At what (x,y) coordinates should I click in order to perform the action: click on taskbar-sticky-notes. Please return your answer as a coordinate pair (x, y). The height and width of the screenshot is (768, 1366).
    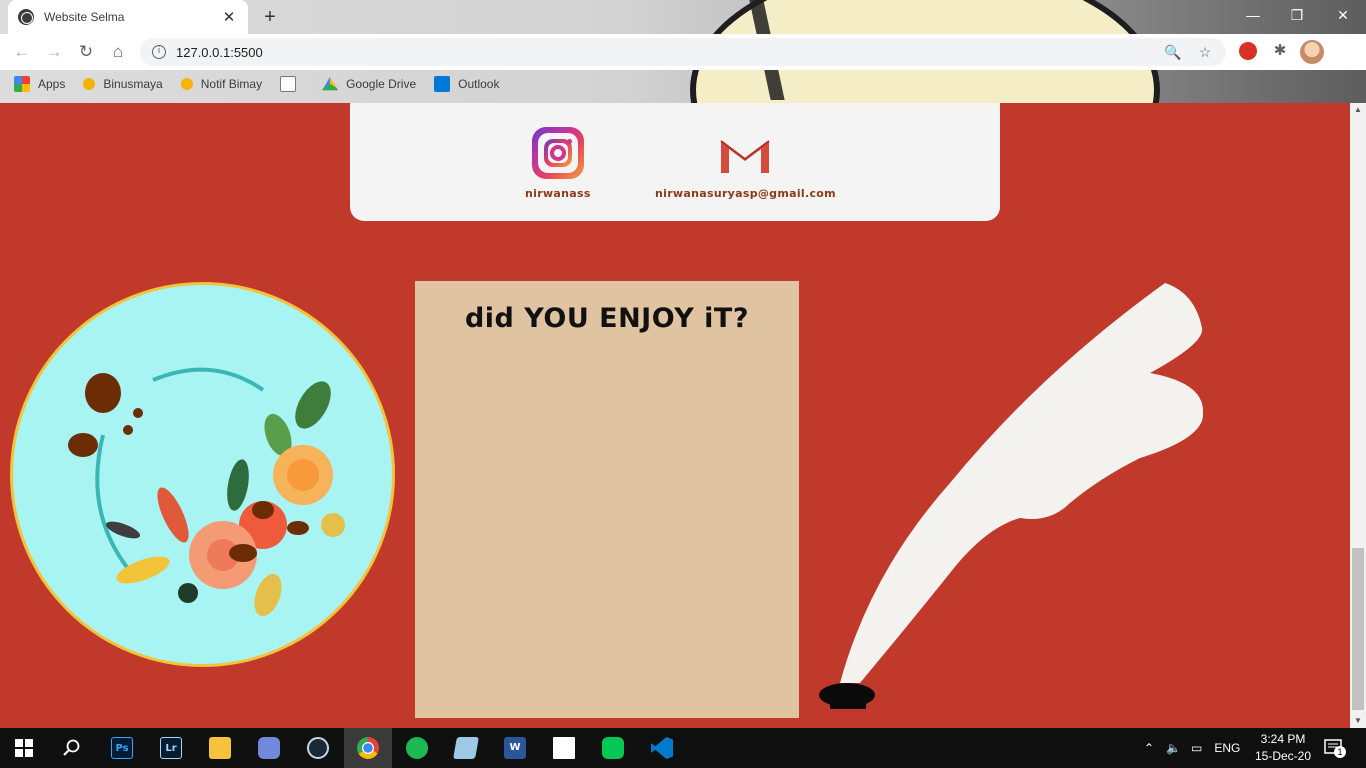
    Looking at the image, I should click on (564, 748).